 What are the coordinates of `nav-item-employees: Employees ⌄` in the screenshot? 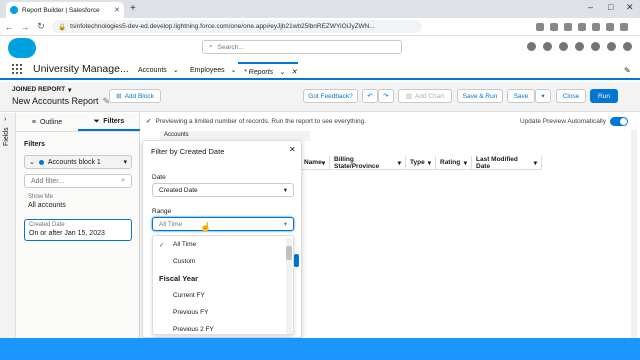 It's located at (213, 70).